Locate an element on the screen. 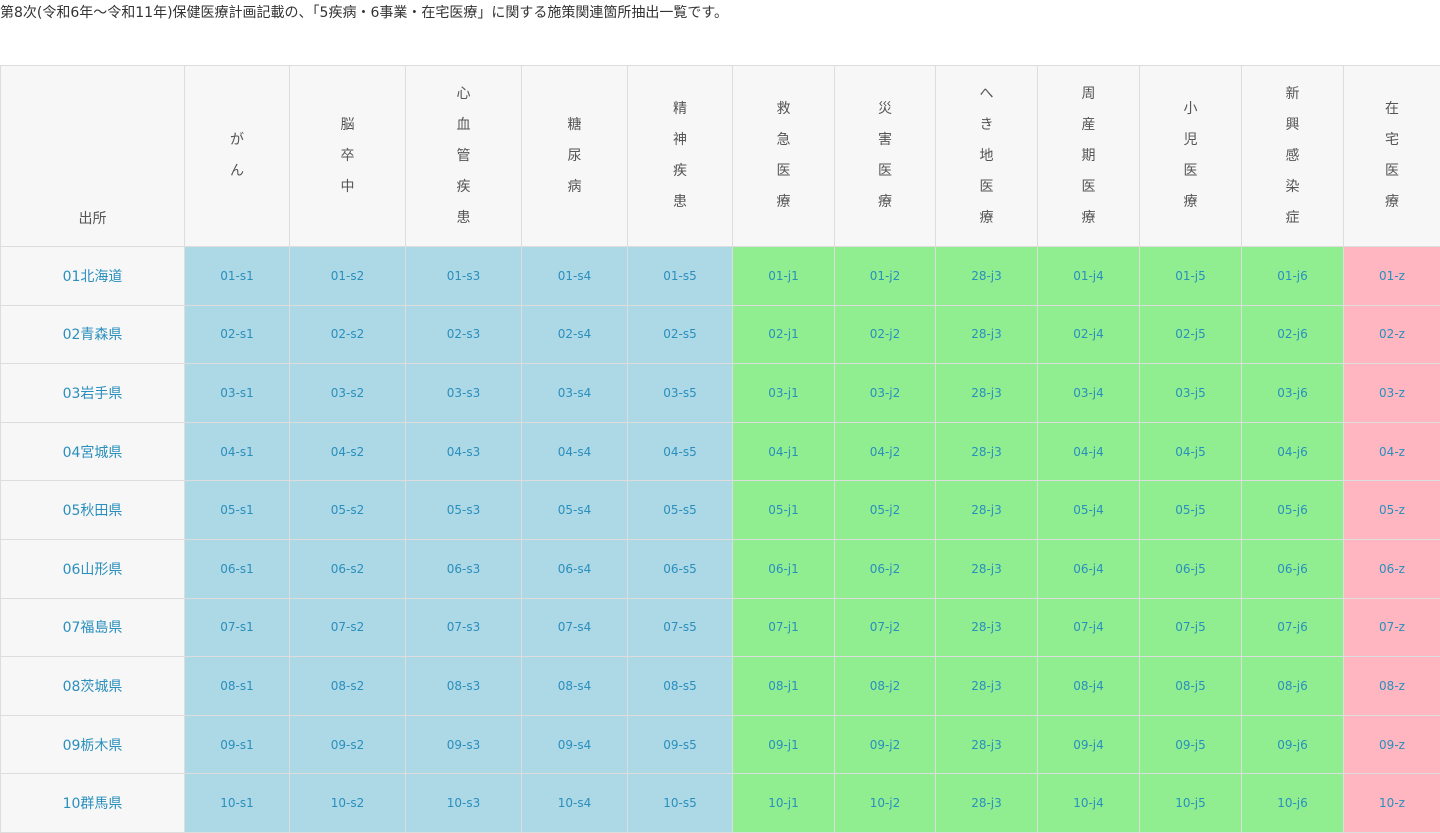 This screenshot has width=1440, height=833. section-link: 01-s2 is located at coordinates (348, 276).